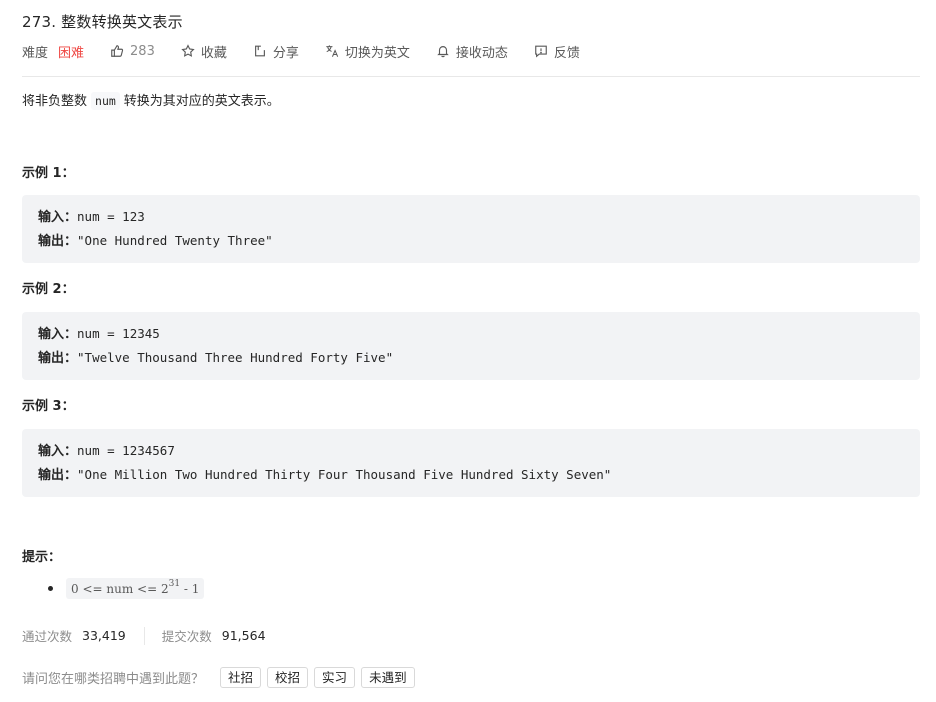 This screenshot has height=702, width=936. Describe the element at coordinates (58, 451) in the screenshot. I see `example-3-input-label: 输入：` at that location.